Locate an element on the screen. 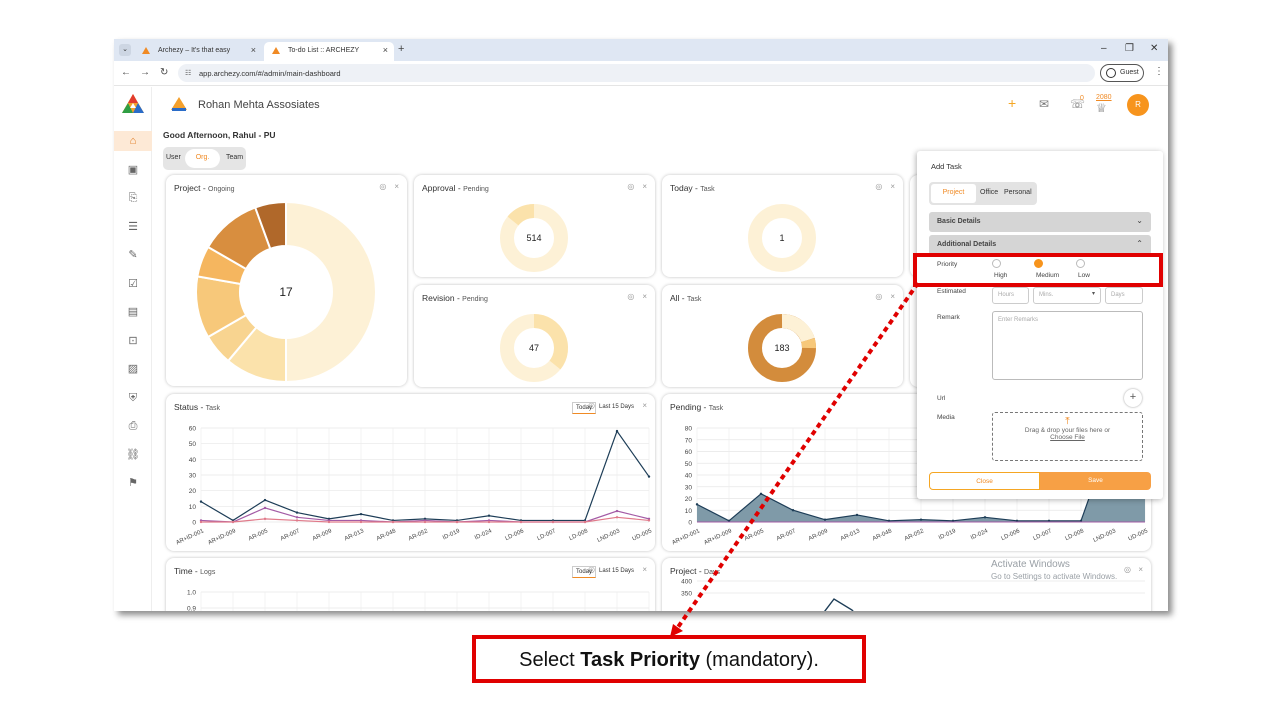 The width and height of the screenshot is (1280, 720). y-tick-label: 80 is located at coordinates (689, 429).